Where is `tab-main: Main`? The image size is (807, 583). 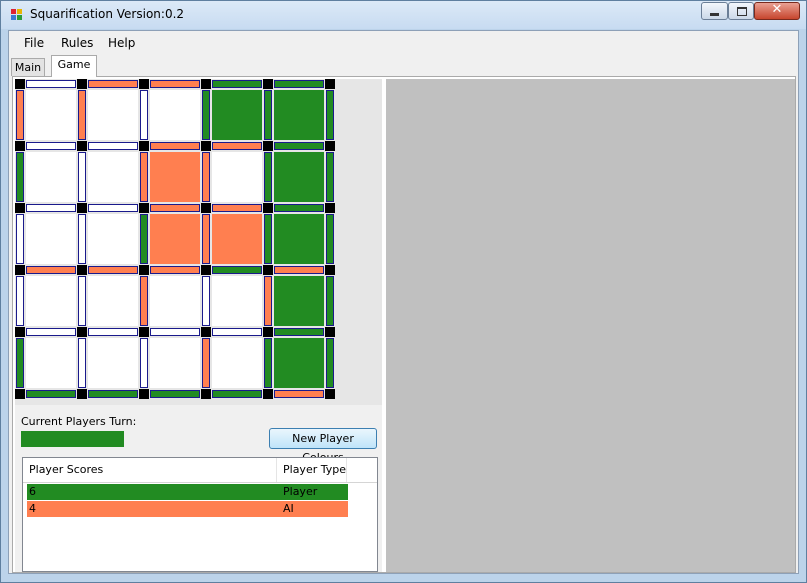 tab-main: Main is located at coordinates (28, 67).